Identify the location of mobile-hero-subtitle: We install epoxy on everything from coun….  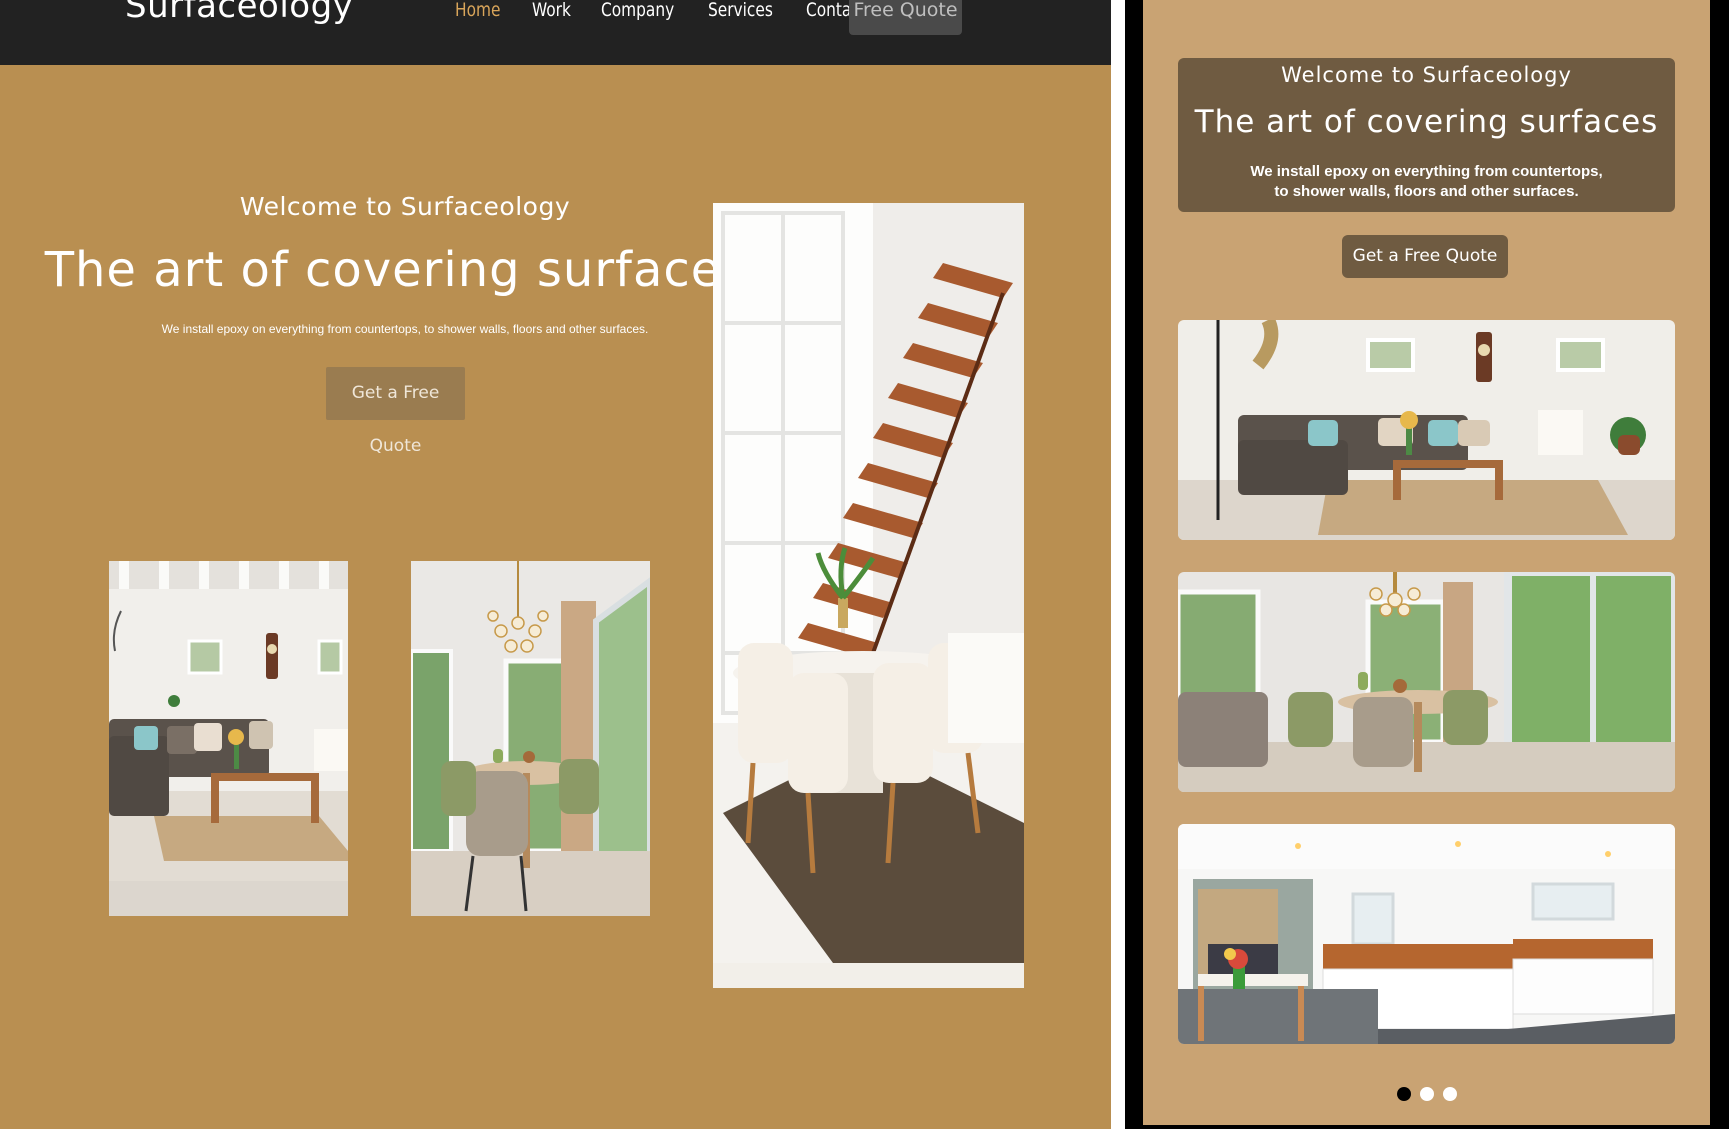
(1426, 182).